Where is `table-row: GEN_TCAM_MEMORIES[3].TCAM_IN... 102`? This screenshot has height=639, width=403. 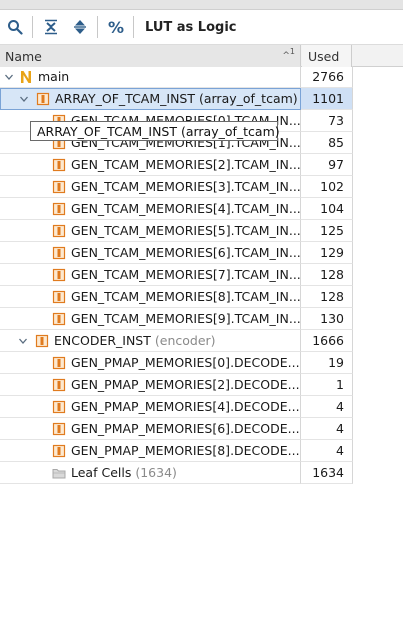
table-row: GEN_TCAM_MEMORIES[3].TCAM_IN... 102 is located at coordinates (176, 187).